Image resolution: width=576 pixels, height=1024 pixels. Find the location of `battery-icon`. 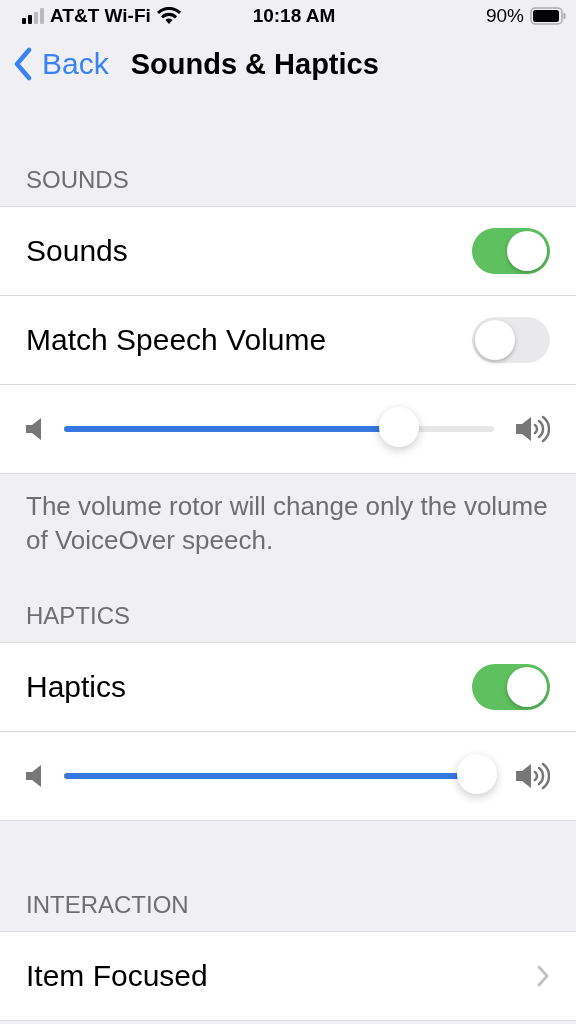

battery-icon is located at coordinates (548, 16).